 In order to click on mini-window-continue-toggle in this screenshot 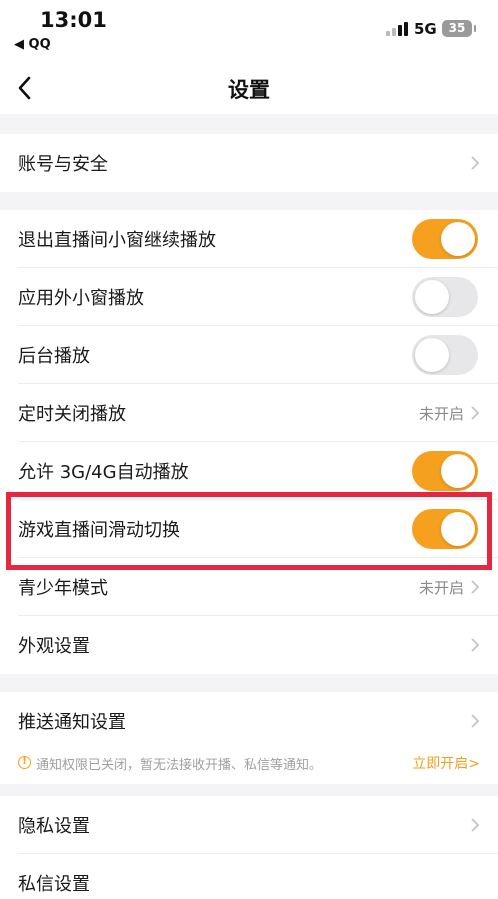, I will do `click(445, 239)`.